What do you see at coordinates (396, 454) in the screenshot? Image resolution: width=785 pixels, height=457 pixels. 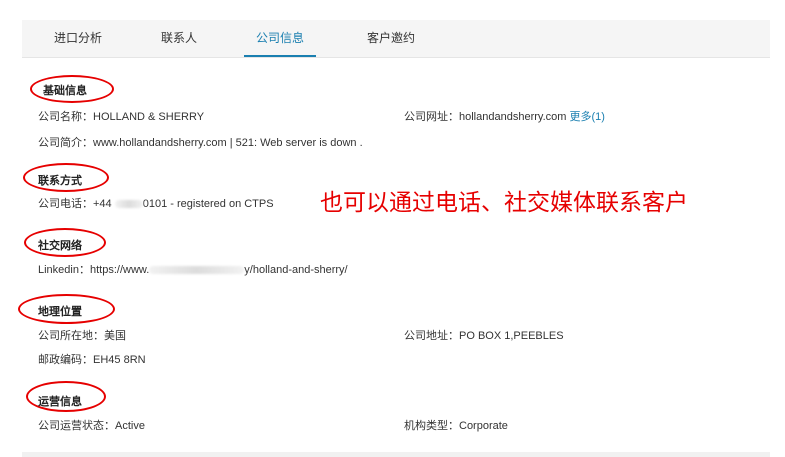 I see `bottom-divider` at bounding box center [396, 454].